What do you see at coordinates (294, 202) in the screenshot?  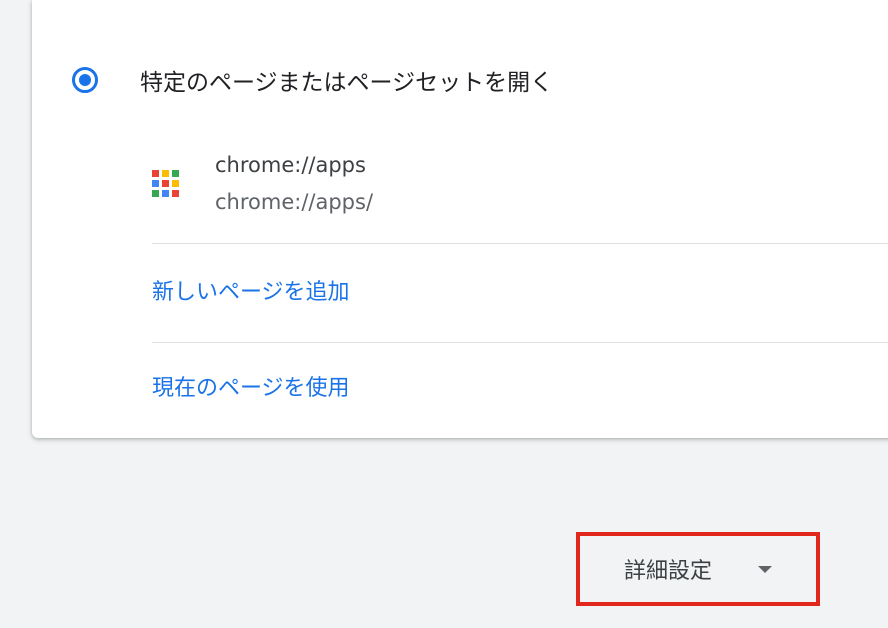 I see `site-url: chrome://apps/` at bounding box center [294, 202].